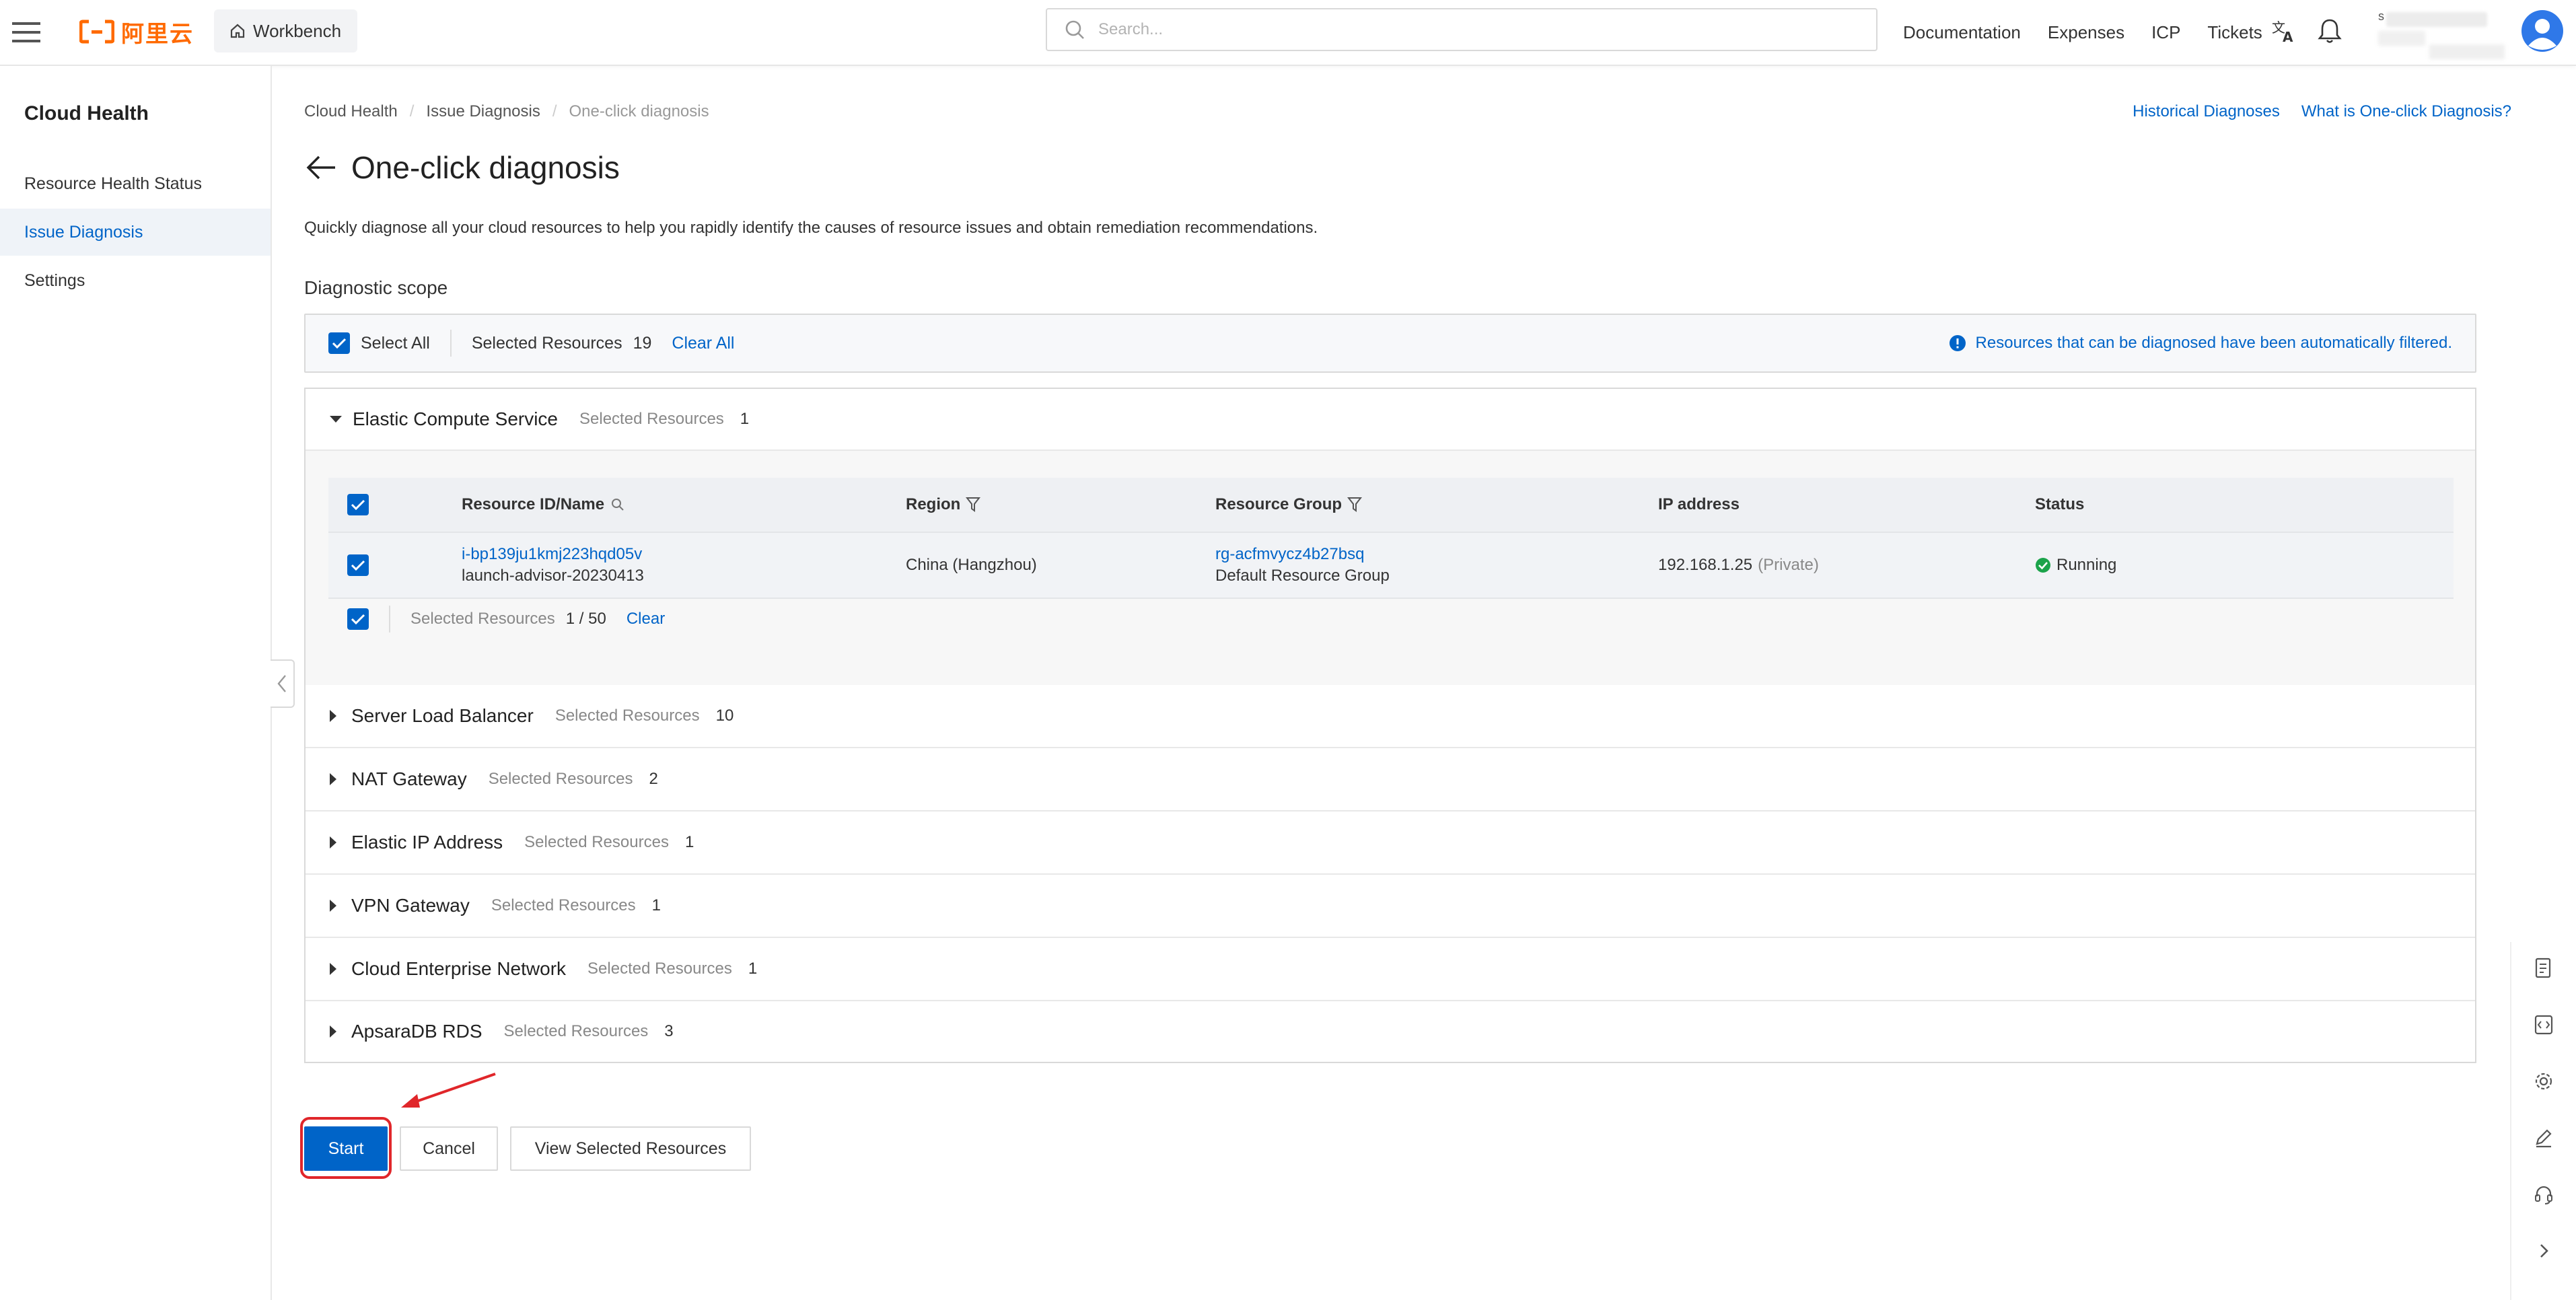 This screenshot has height=1300, width=2576. Describe the element at coordinates (135, 183) in the screenshot. I see `sidebar-item-resource-health-status: Resource Health Status` at that location.